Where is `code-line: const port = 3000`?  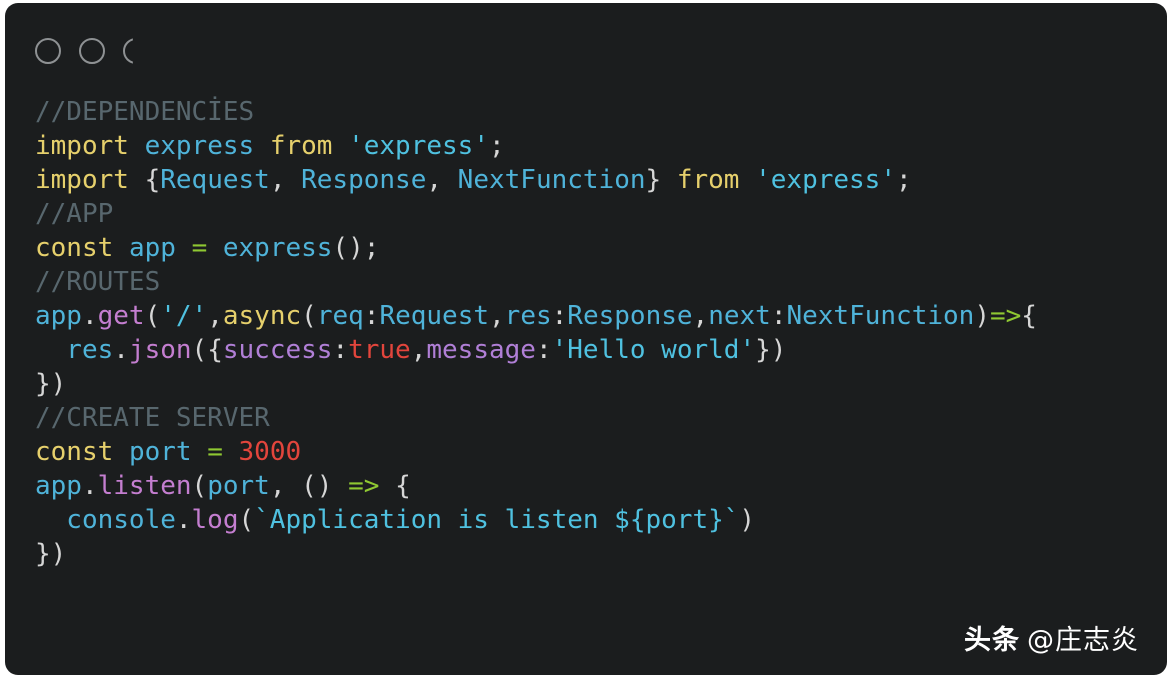
code-line: const port = 3000 is located at coordinates (586, 452).